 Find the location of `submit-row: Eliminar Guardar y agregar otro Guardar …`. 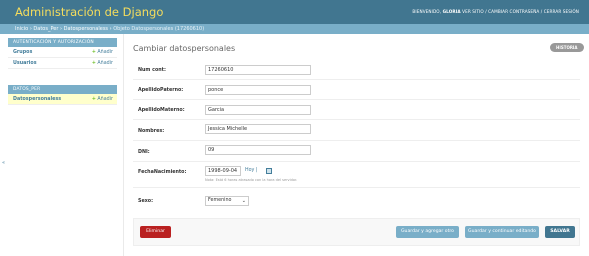

submit-row: Eliminar Guardar y agregar otro Guardar … is located at coordinates (356, 232).